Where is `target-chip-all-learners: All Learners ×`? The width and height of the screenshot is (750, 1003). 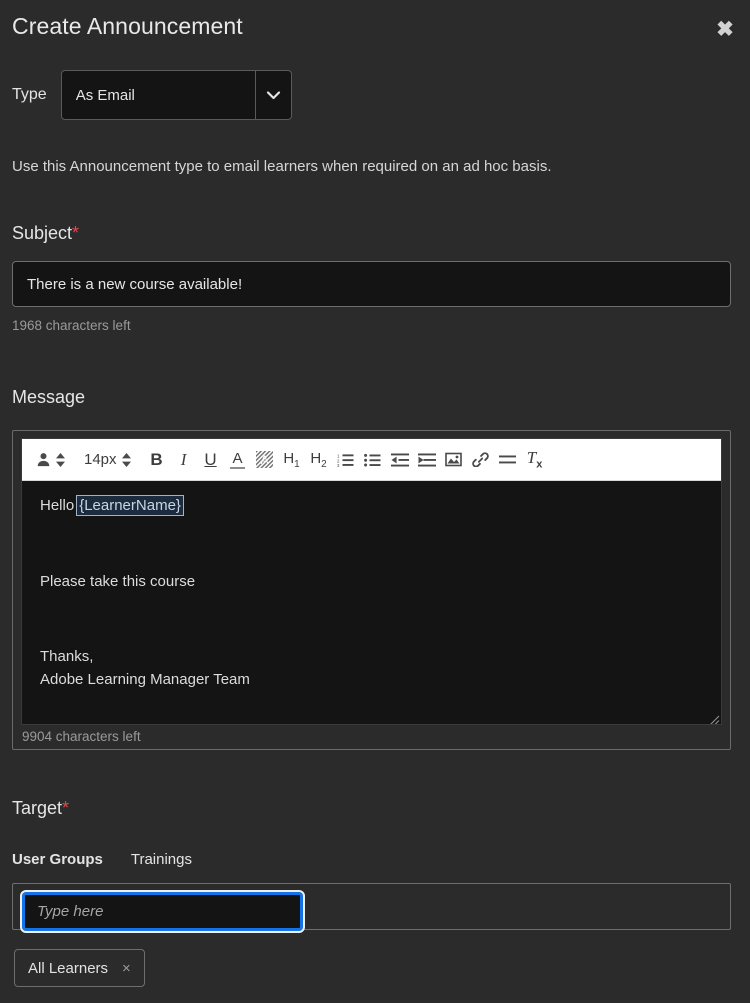
target-chip-all-learners: All Learners × is located at coordinates (79, 968).